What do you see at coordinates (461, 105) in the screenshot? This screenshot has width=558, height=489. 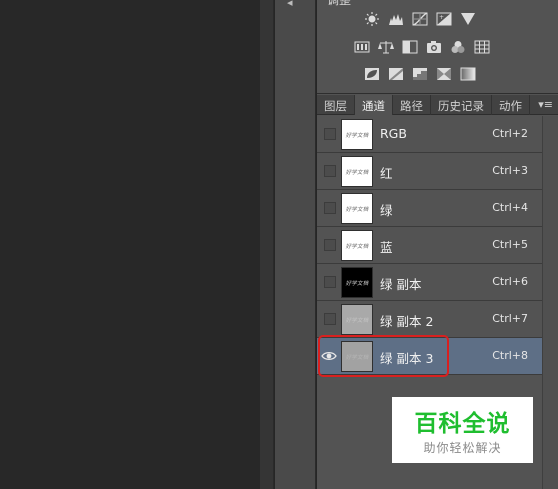 I see `tab-history: 历史记录` at bounding box center [461, 105].